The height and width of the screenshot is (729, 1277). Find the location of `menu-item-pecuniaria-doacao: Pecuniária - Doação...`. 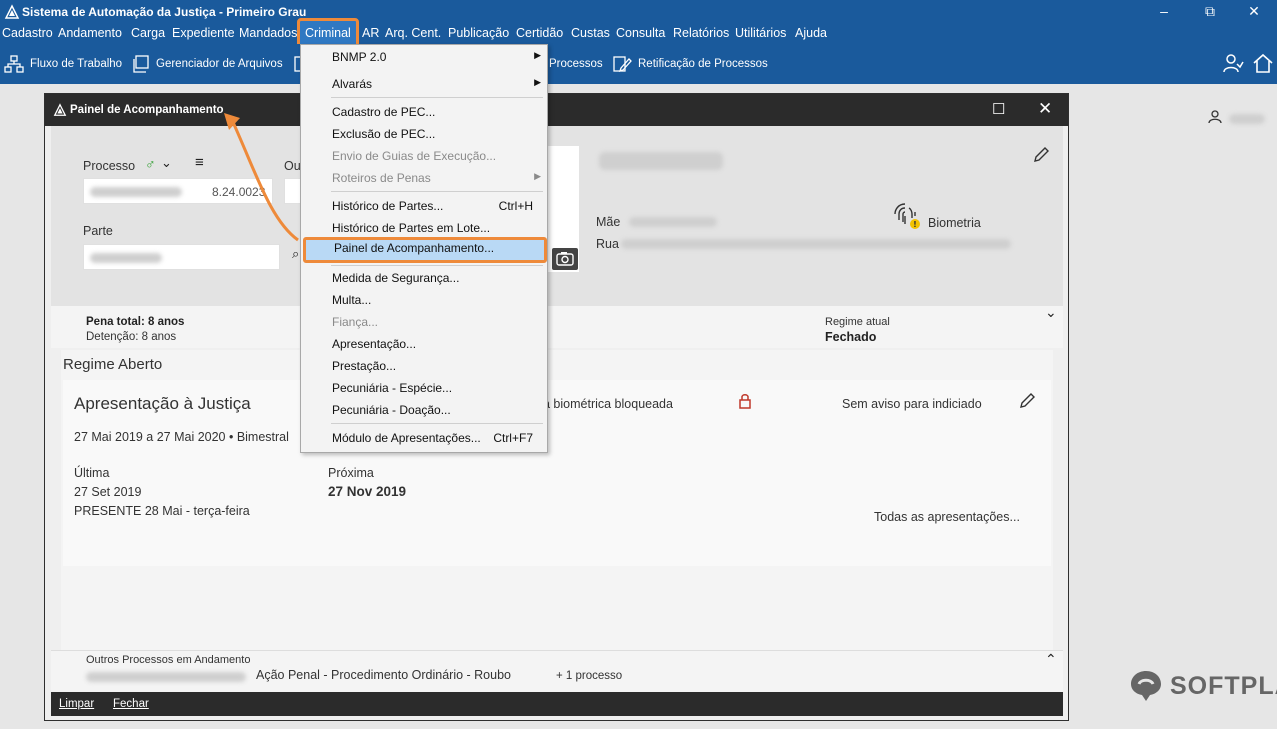

menu-item-pecuniaria-doacao: Pecuniária - Doação... is located at coordinates (424, 410).